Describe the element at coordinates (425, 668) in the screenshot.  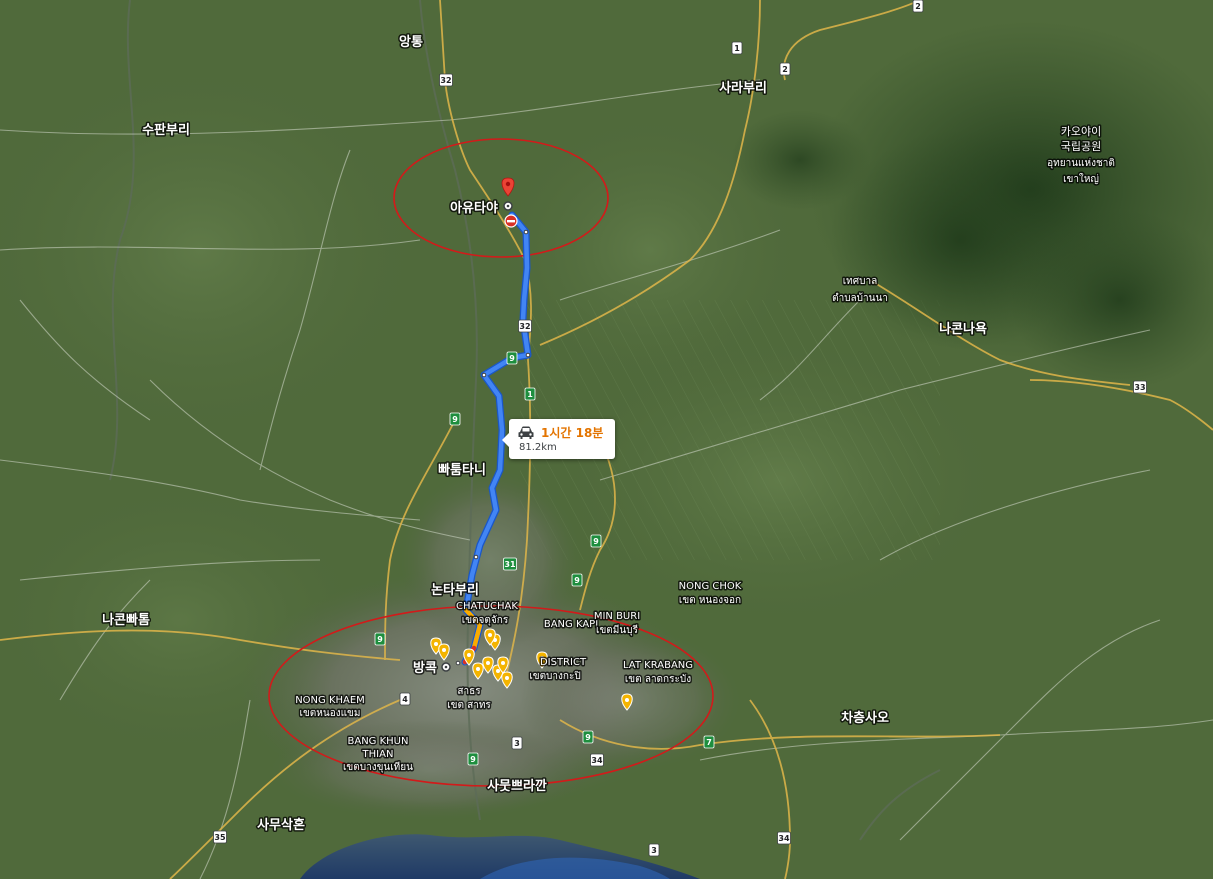
I see `label-bangkok: 방콕` at that location.